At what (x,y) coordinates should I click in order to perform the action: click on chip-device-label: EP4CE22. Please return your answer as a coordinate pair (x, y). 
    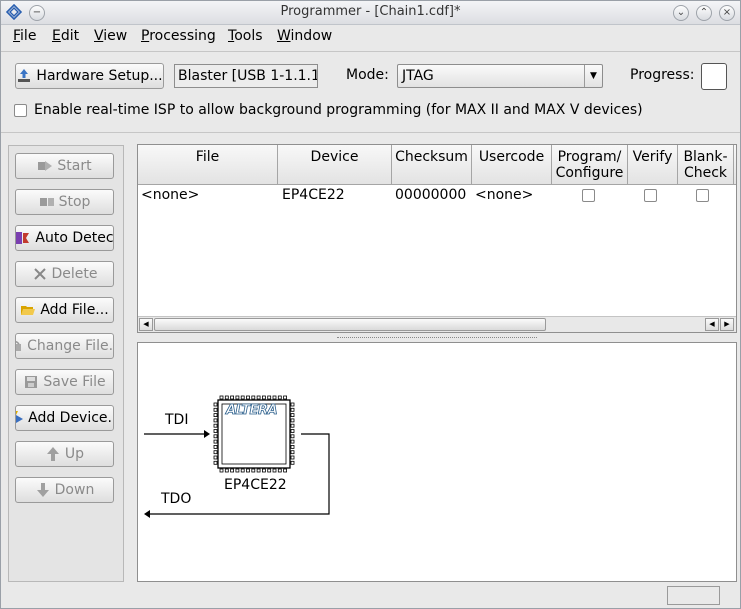
    Looking at the image, I should click on (255, 485).